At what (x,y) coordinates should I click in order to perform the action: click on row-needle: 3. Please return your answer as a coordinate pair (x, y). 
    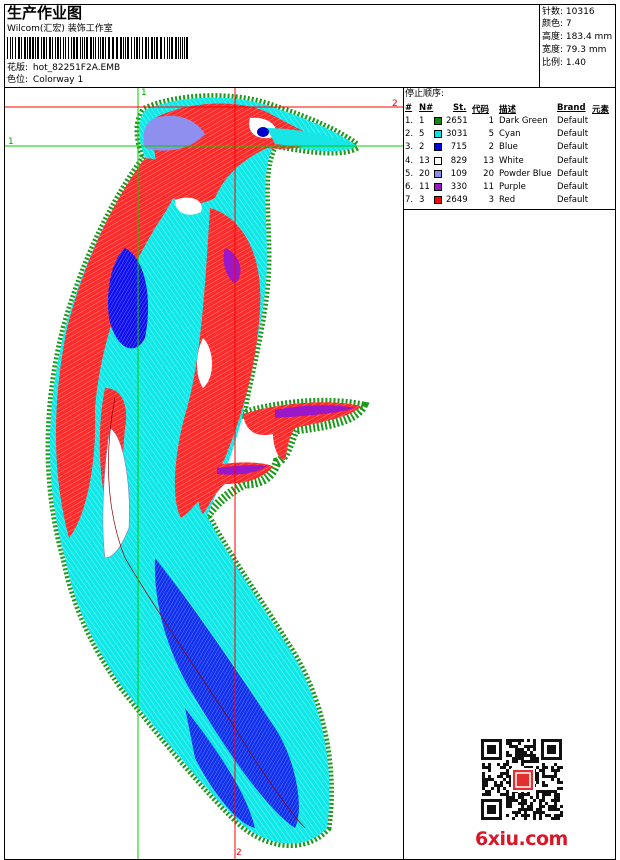
    Looking at the image, I should click on (422, 200).